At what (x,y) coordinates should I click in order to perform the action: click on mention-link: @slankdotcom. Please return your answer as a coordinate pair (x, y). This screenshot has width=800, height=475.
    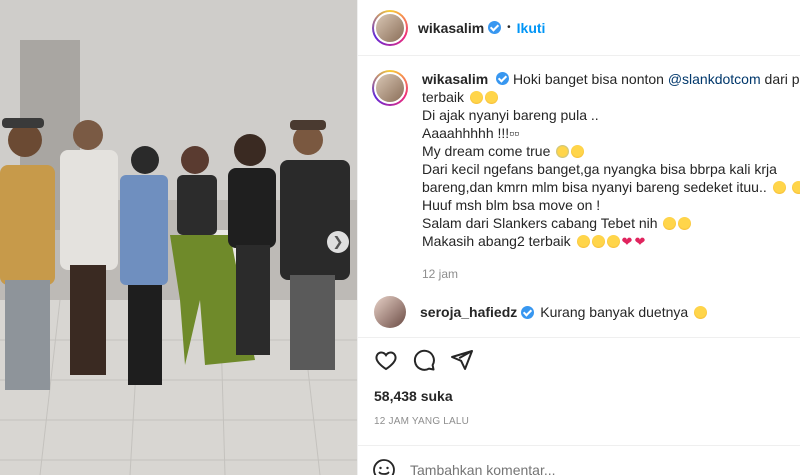
    Looking at the image, I should click on (714, 79).